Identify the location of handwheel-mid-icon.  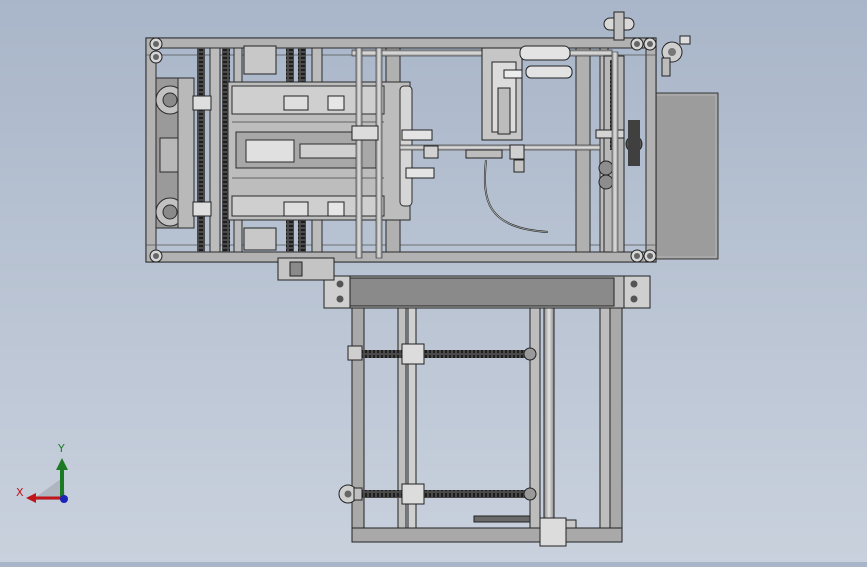
(355, 353).